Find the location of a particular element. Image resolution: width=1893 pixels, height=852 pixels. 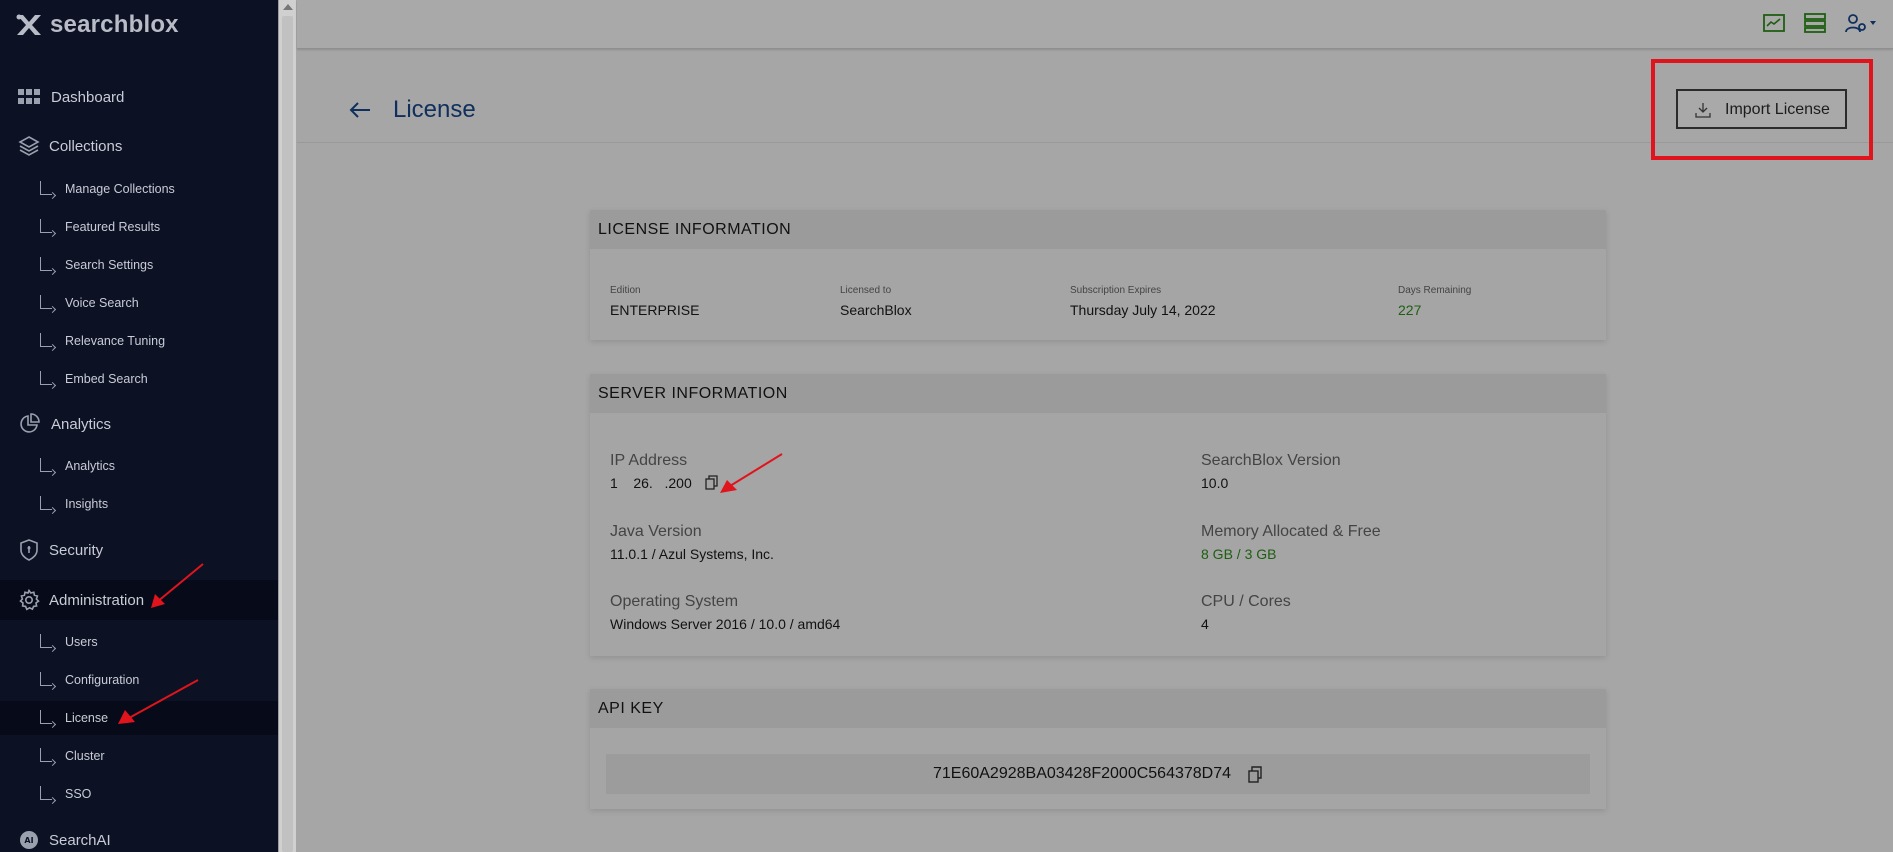

sidebar-scrollbar is located at coordinates (287, 426).